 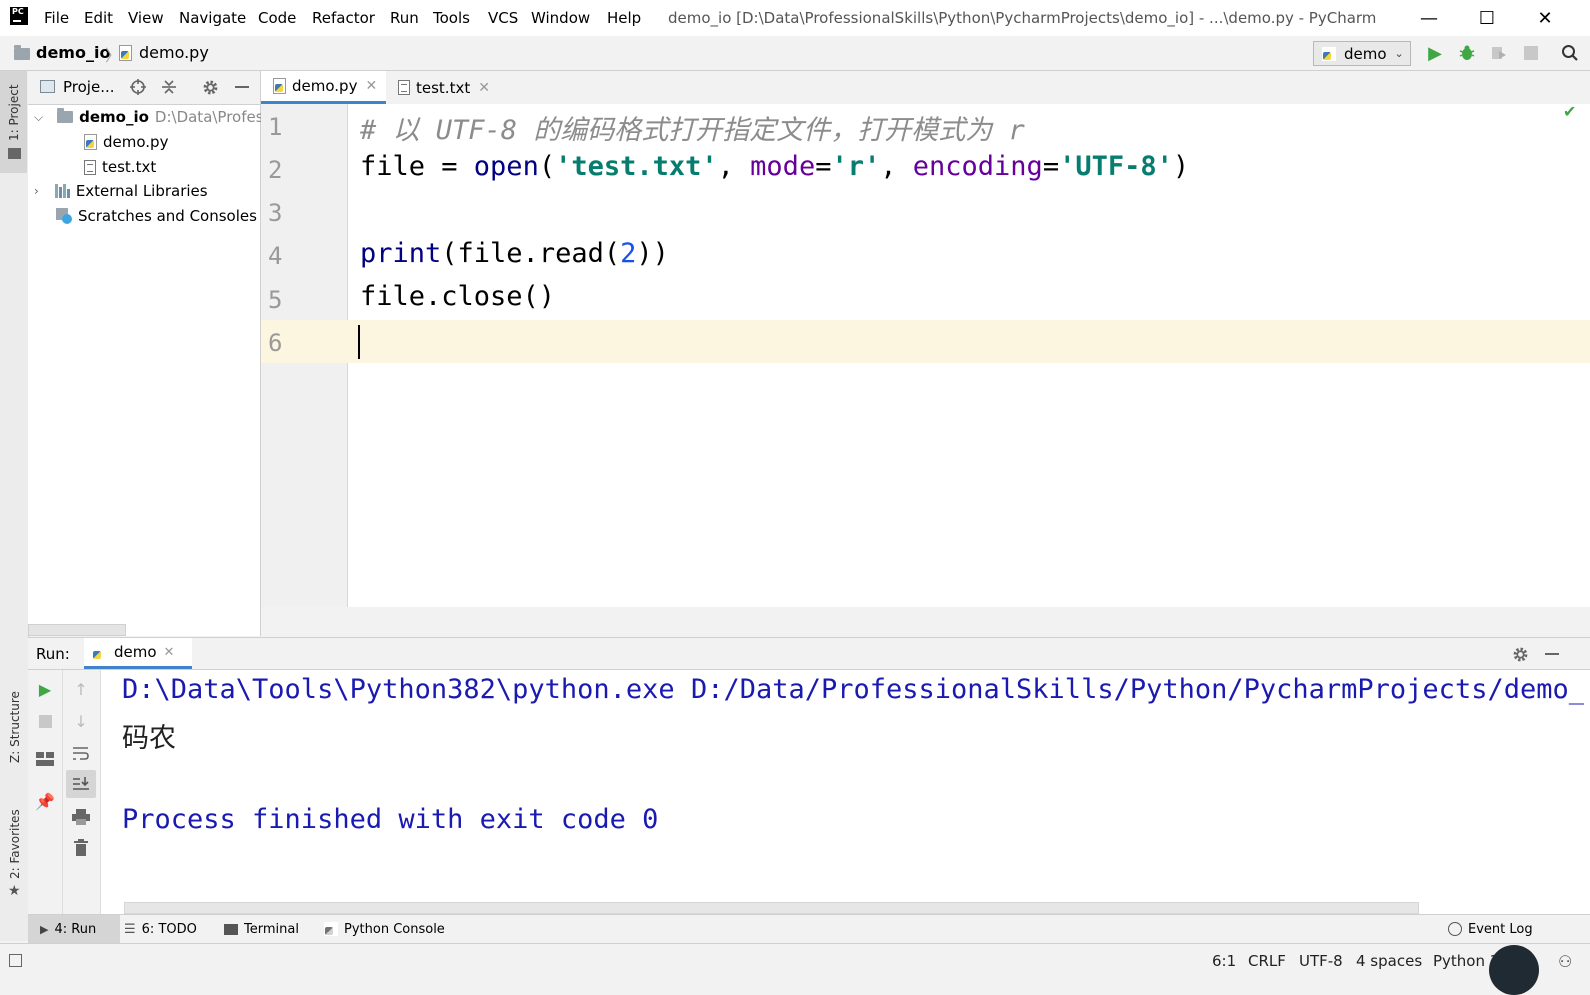 What do you see at coordinates (560, 18) in the screenshot?
I see `menu-window: Window` at bounding box center [560, 18].